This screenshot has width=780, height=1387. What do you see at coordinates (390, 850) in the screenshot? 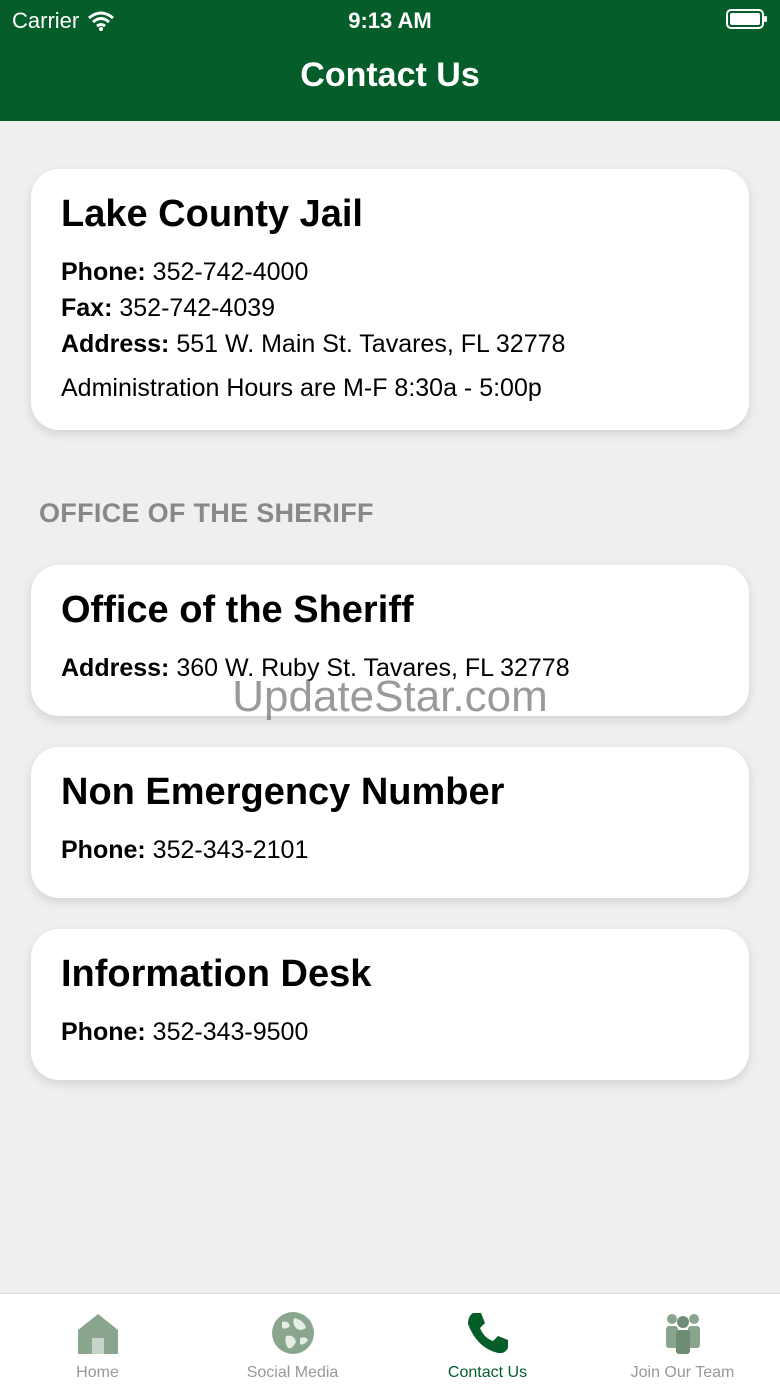
I see `non-emergency-phone: Phone: 352-343-2101` at bounding box center [390, 850].